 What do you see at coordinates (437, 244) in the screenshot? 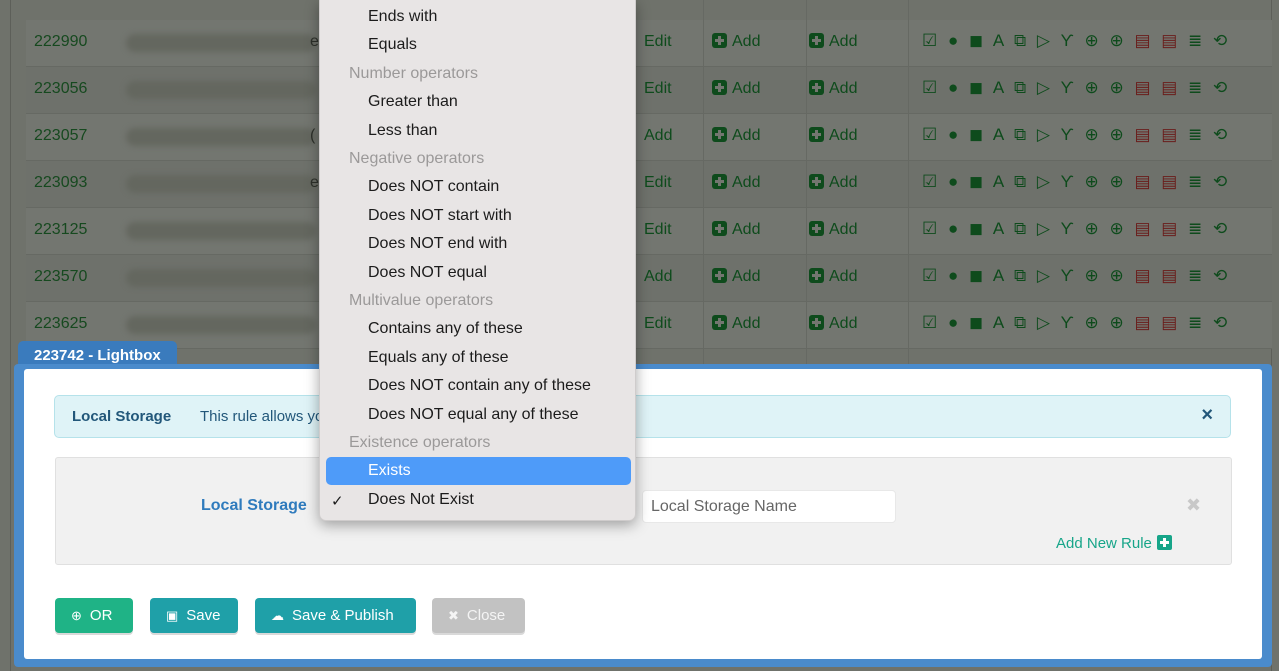
I see `option-does-not-end-with: Does NOT end with` at bounding box center [437, 244].